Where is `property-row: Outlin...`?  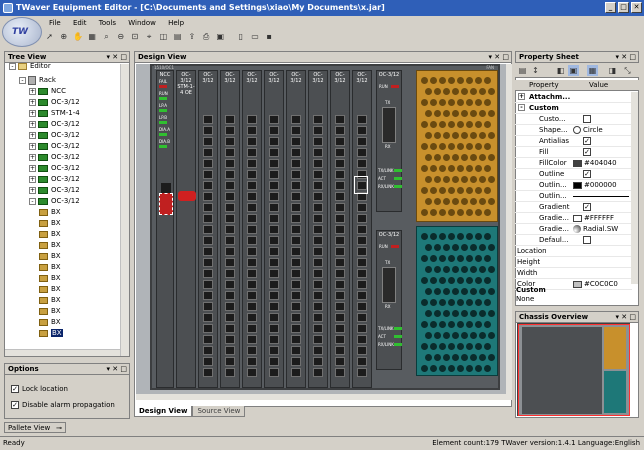 property-row: Outlin... is located at coordinates (573, 196).